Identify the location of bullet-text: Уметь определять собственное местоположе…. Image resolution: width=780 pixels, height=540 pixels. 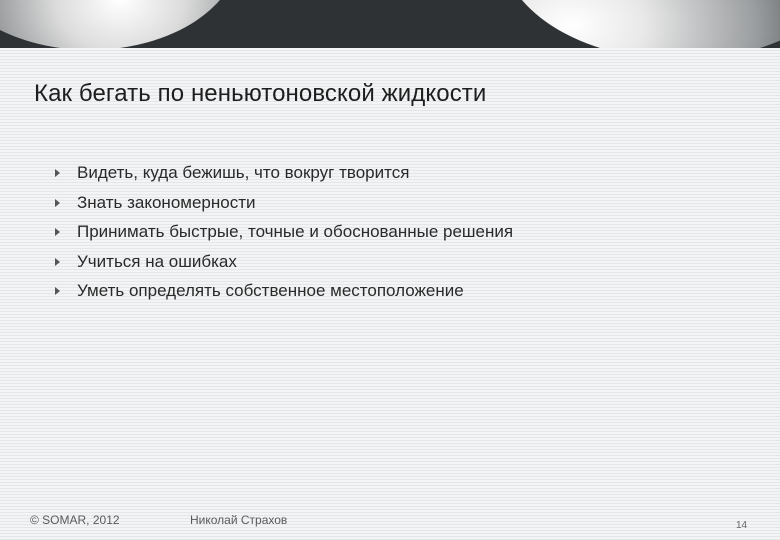
(270, 290).